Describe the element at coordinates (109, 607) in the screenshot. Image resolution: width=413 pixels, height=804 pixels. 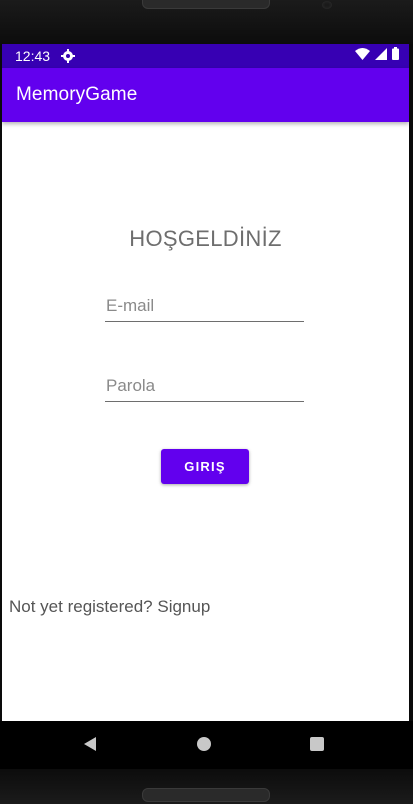
I see `signup-link: Not yet registered? Signup` at that location.